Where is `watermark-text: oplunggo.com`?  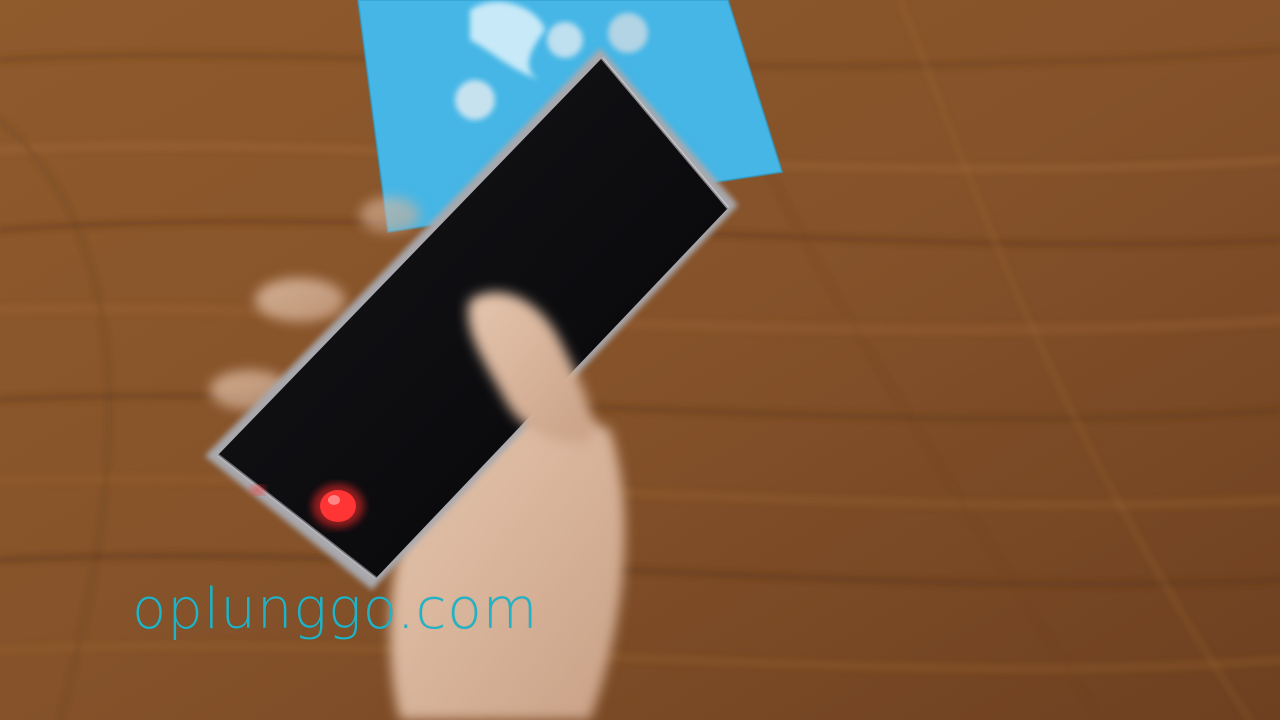
watermark-text: oplunggo.com is located at coordinates (335, 609).